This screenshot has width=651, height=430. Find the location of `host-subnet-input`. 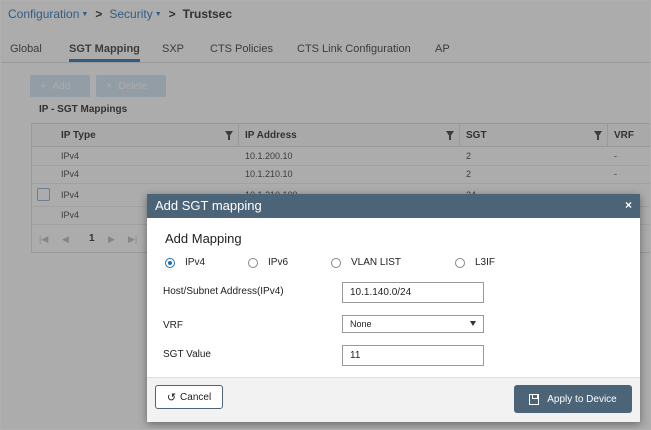

host-subnet-input is located at coordinates (413, 292).